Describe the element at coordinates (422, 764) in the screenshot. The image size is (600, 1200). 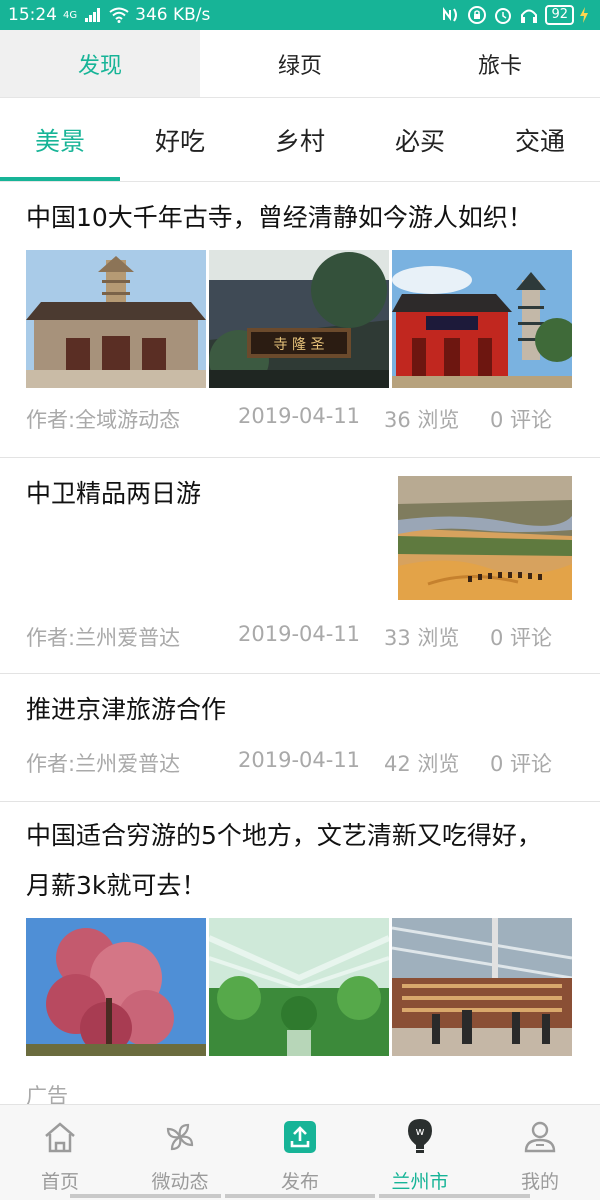
I see `article-views: 42 浏览` at that location.